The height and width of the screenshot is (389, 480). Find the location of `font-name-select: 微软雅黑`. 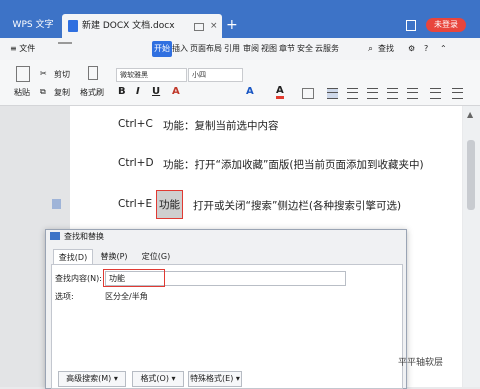

font-name-select: 微软雅黑 is located at coordinates (151, 75).